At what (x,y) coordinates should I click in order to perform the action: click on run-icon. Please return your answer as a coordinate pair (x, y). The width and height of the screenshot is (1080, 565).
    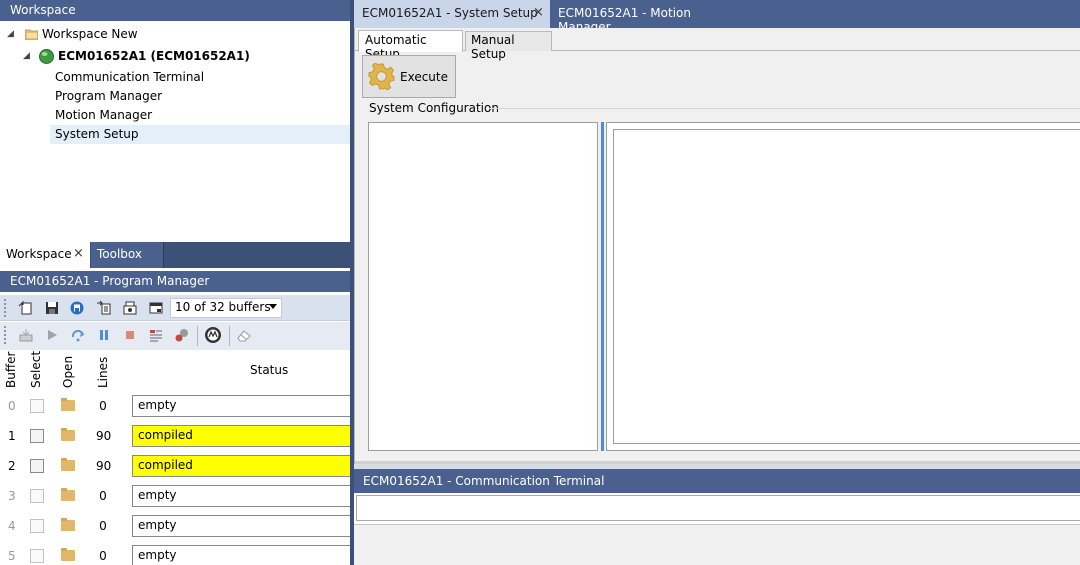
    Looking at the image, I should click on (52, 335).